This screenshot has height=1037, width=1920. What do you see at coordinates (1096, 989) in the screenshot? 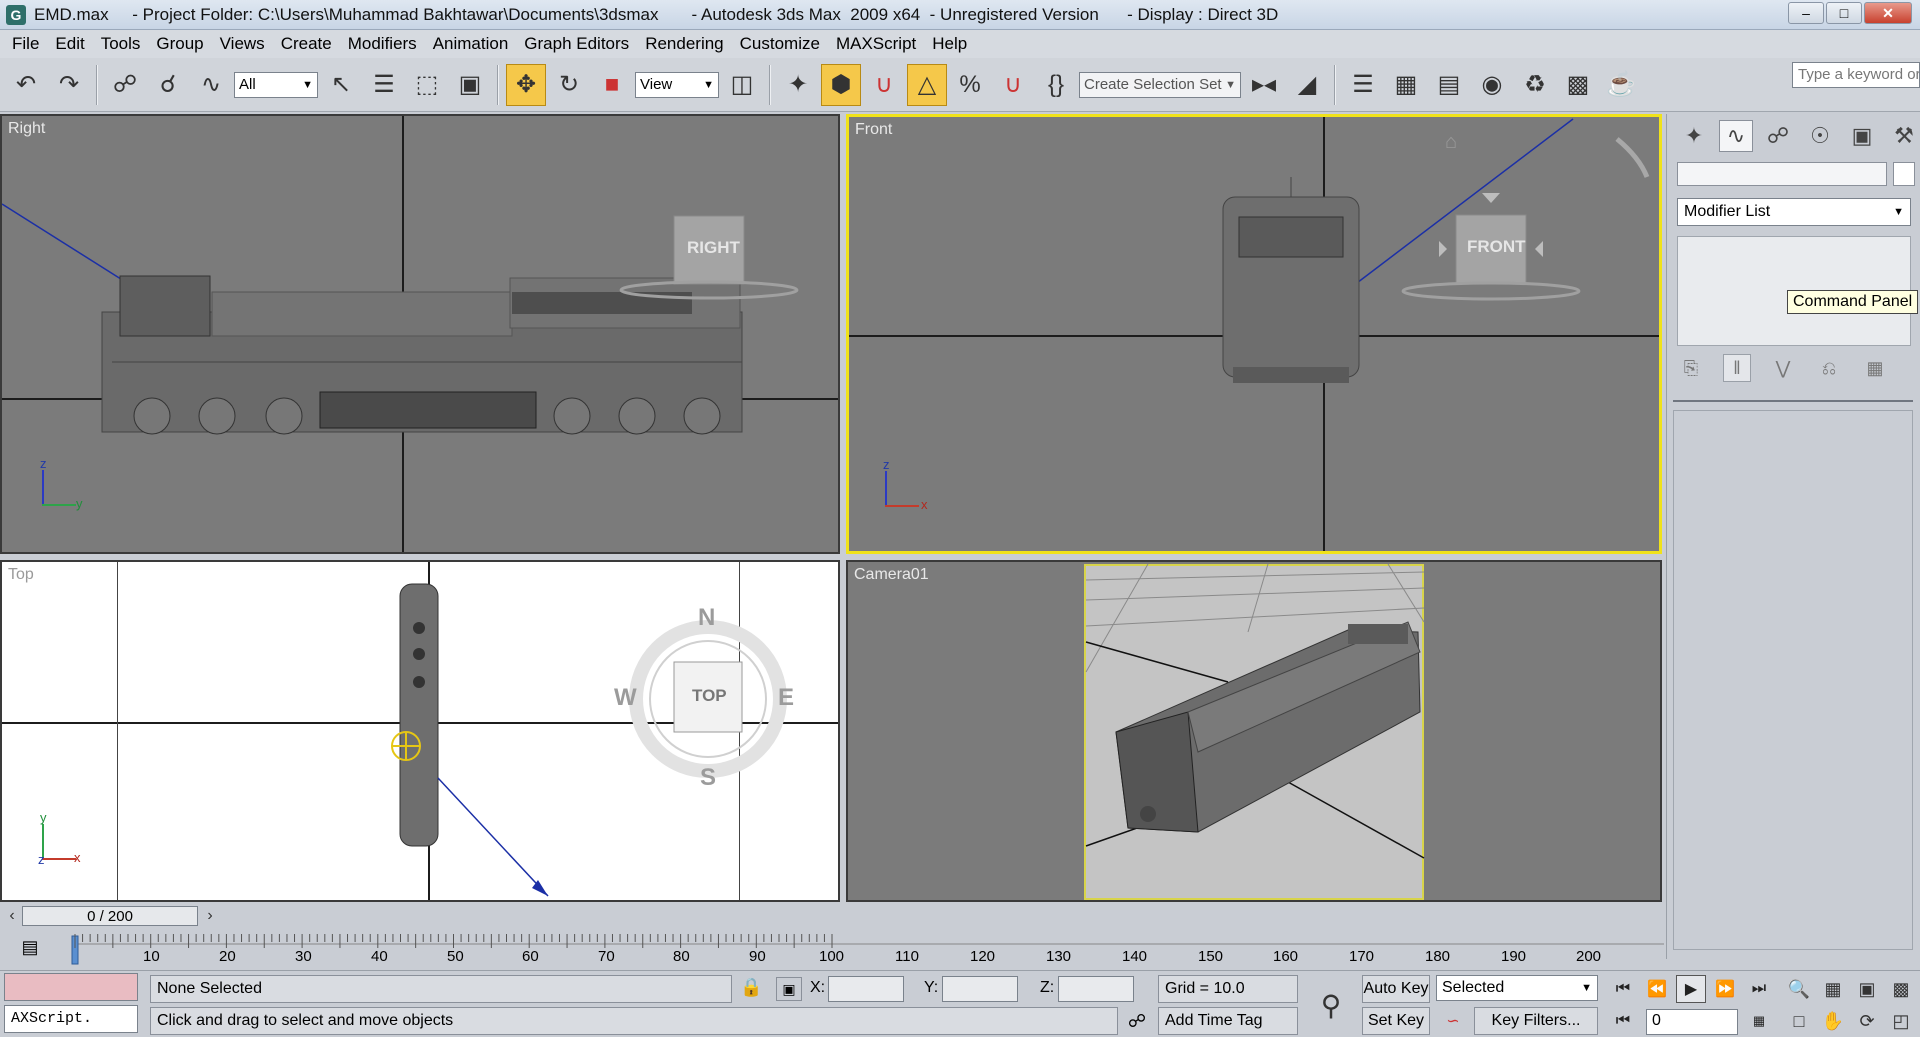
I see `z-coordinate-input` at bounding box center [1096, 989].